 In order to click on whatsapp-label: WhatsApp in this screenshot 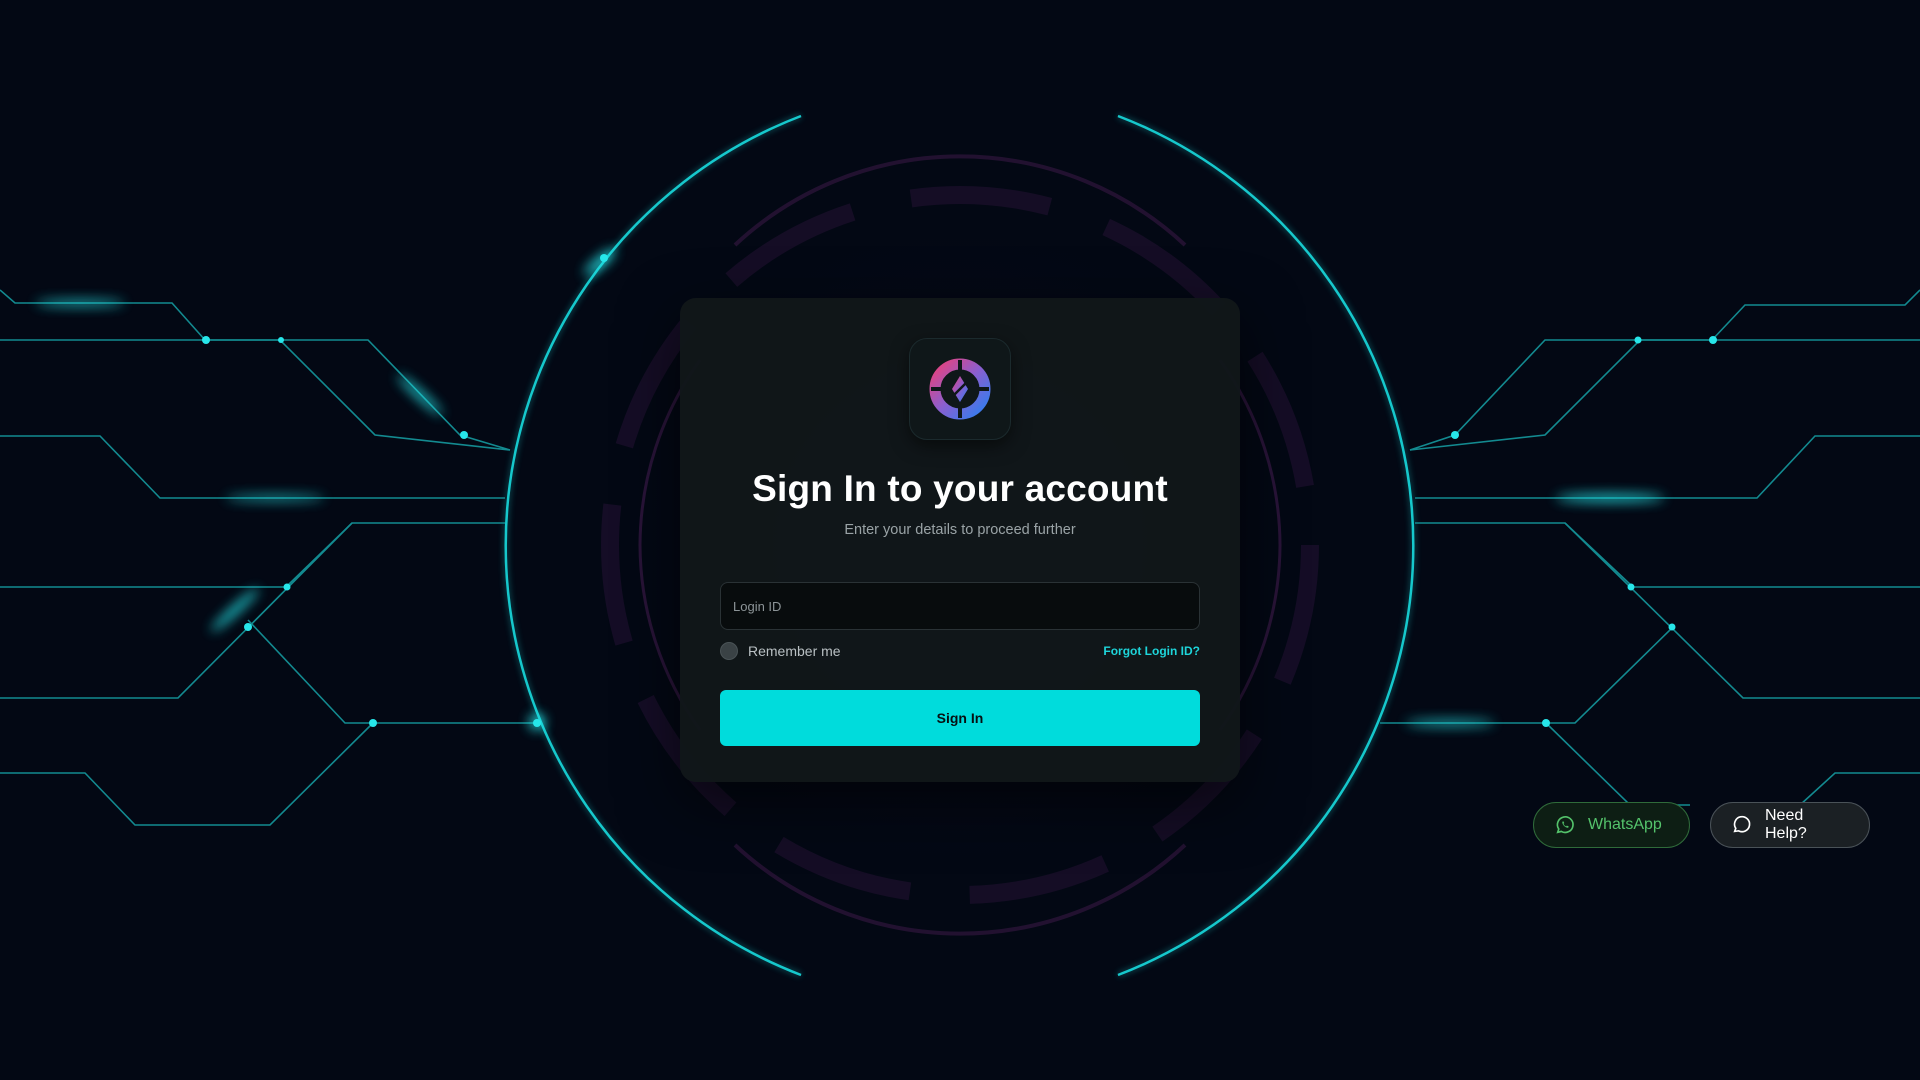, I will do `click(1625, 824)`.